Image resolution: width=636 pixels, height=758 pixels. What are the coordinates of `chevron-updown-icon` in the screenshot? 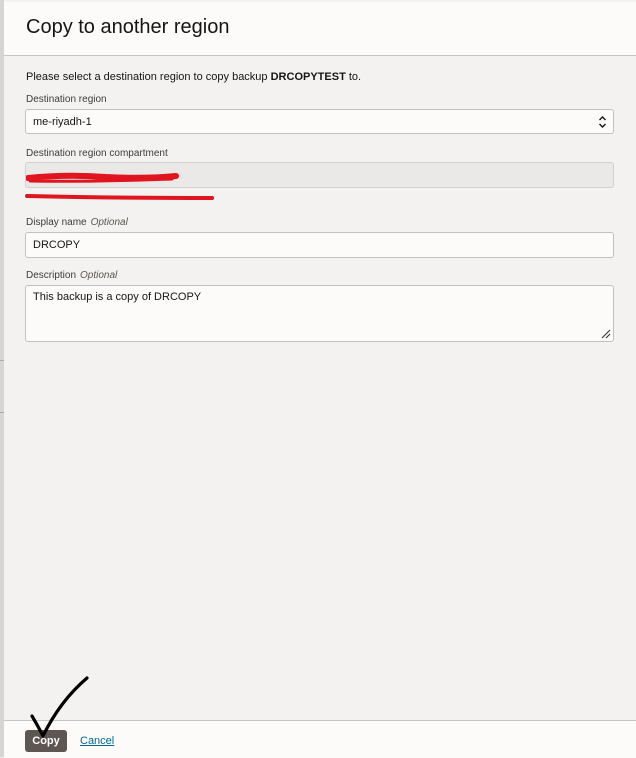 It's located at (602, 122).